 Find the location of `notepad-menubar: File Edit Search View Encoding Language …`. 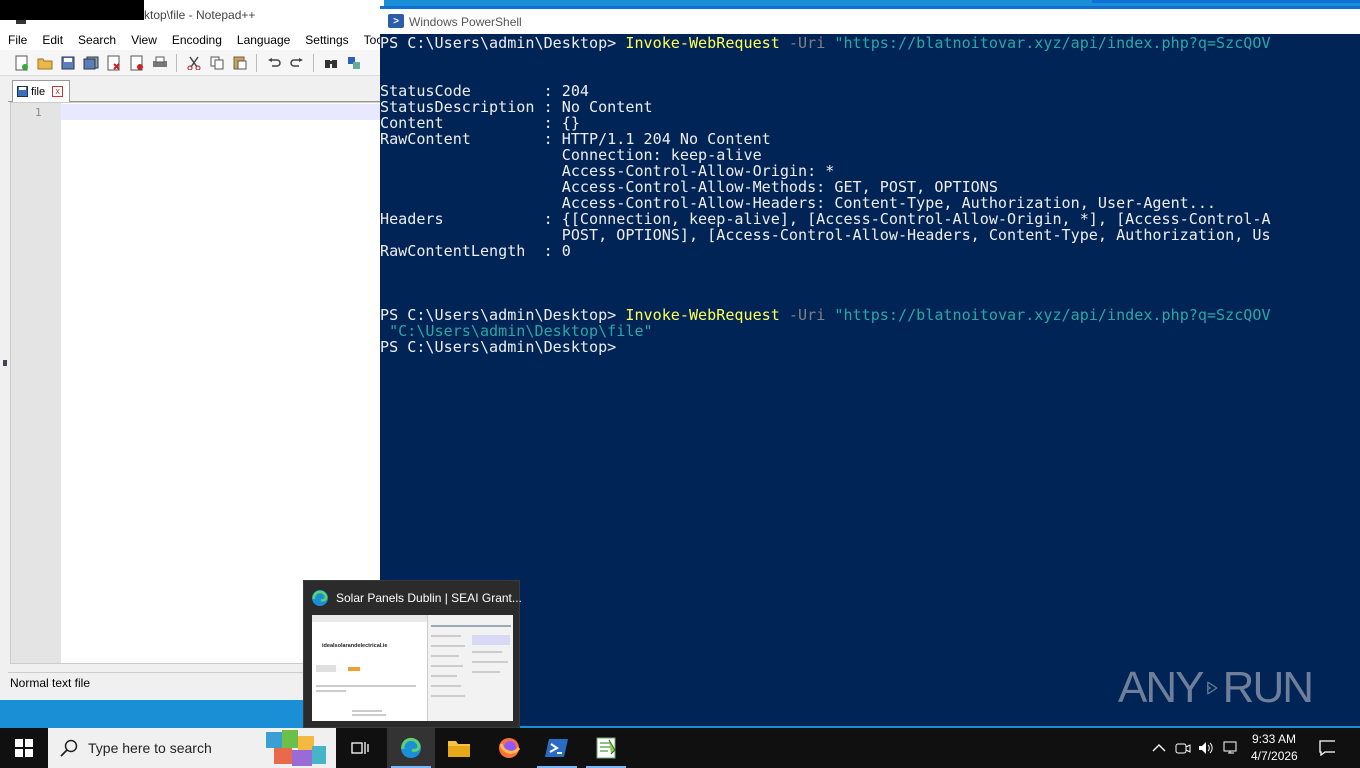

notepad-menubar: File Edit Search View Encoding Language … is located at coordinates (196, 40).